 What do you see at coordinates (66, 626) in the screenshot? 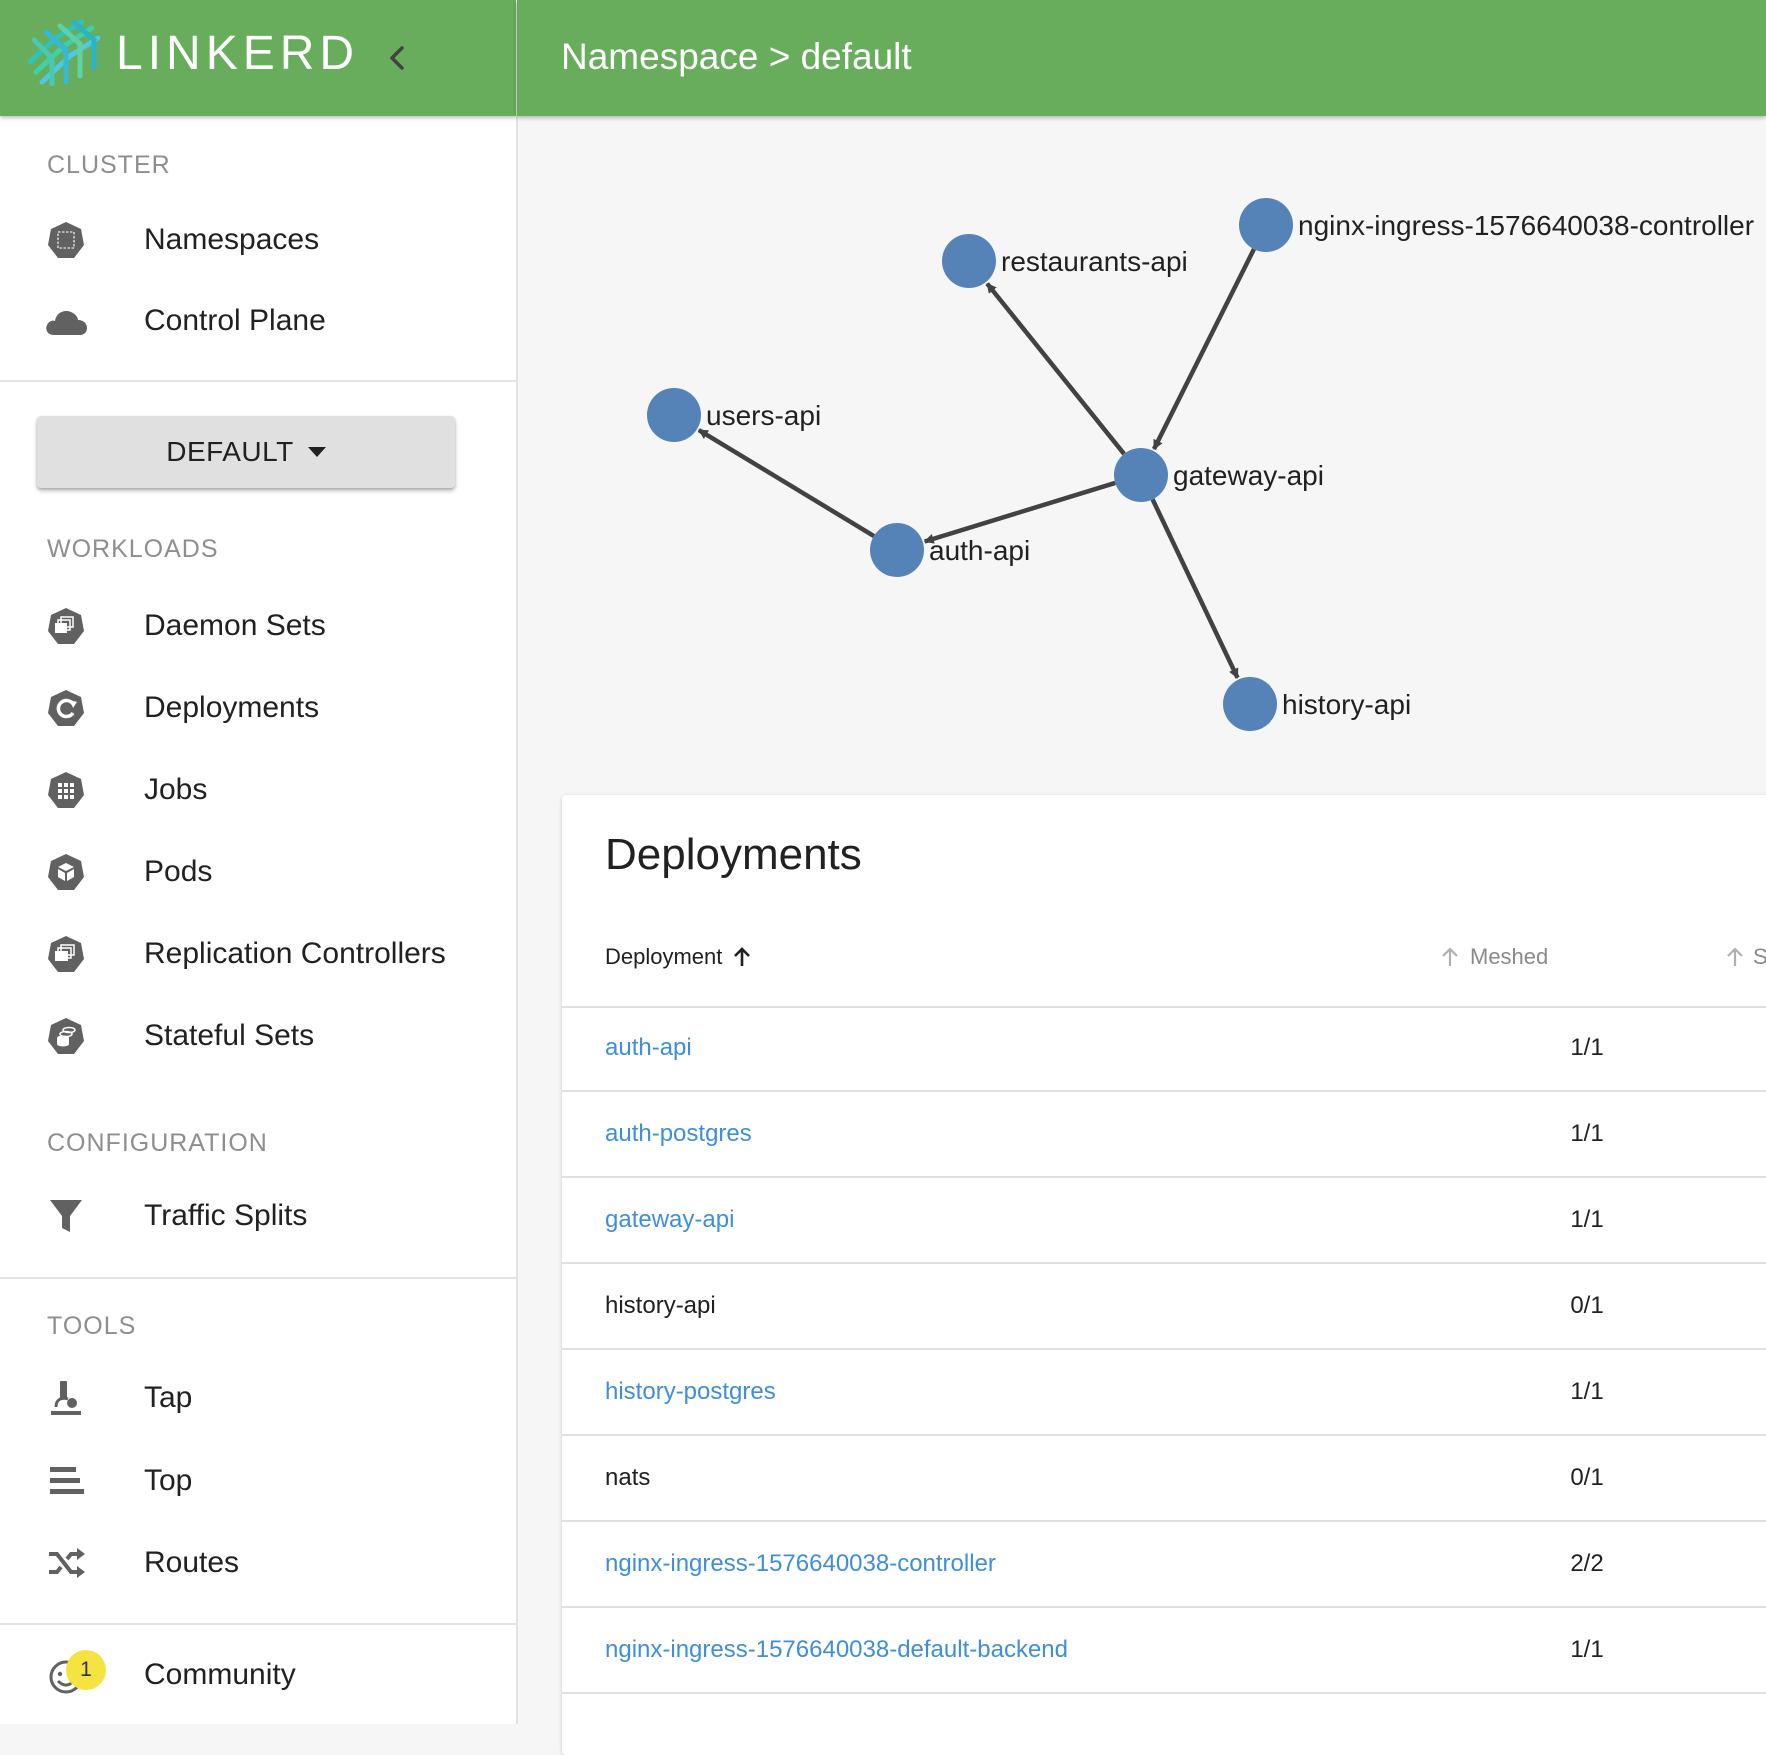
I see `daemon-set-icon` at bounding box center [66, 626].